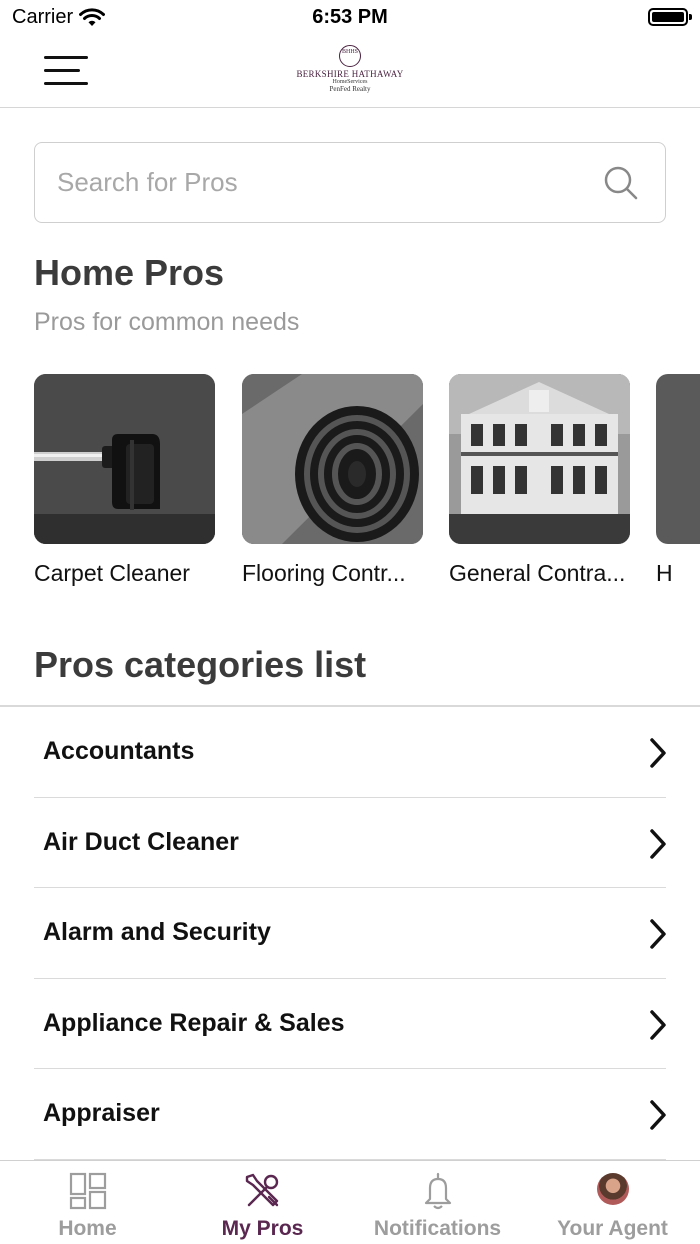  Describe the element at coordinates (437, 1191) in the screenshot. I see `bell-icon` at that location.